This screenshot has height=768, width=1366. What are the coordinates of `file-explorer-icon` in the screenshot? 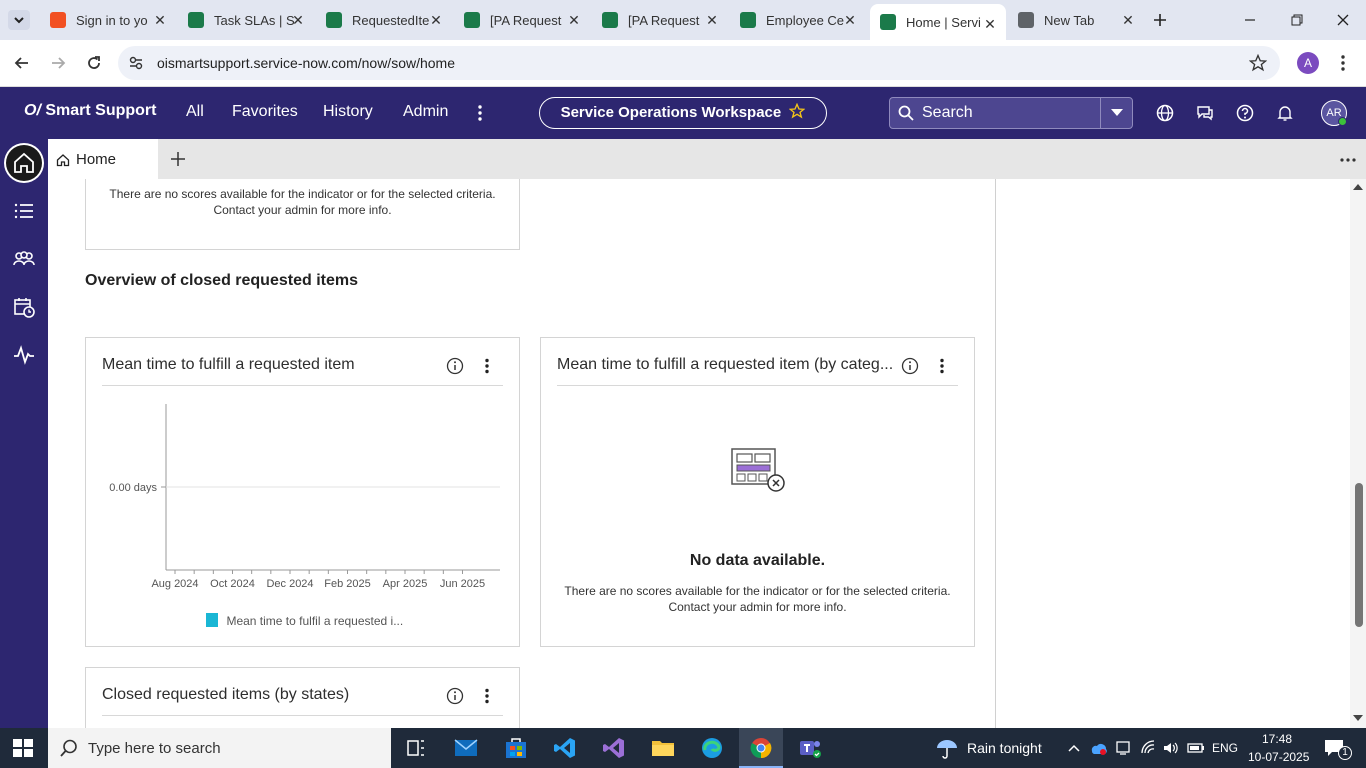 It's located at (663, 748).